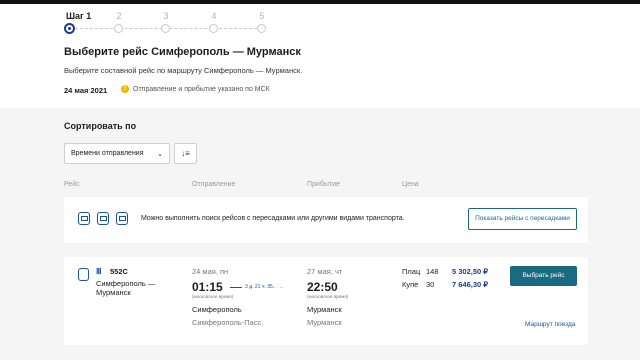 The width and height of the screenshot is (640, 360). I want to click on page-title: Выберите рейс Симферополь — Мурманск, so click(182, 52).